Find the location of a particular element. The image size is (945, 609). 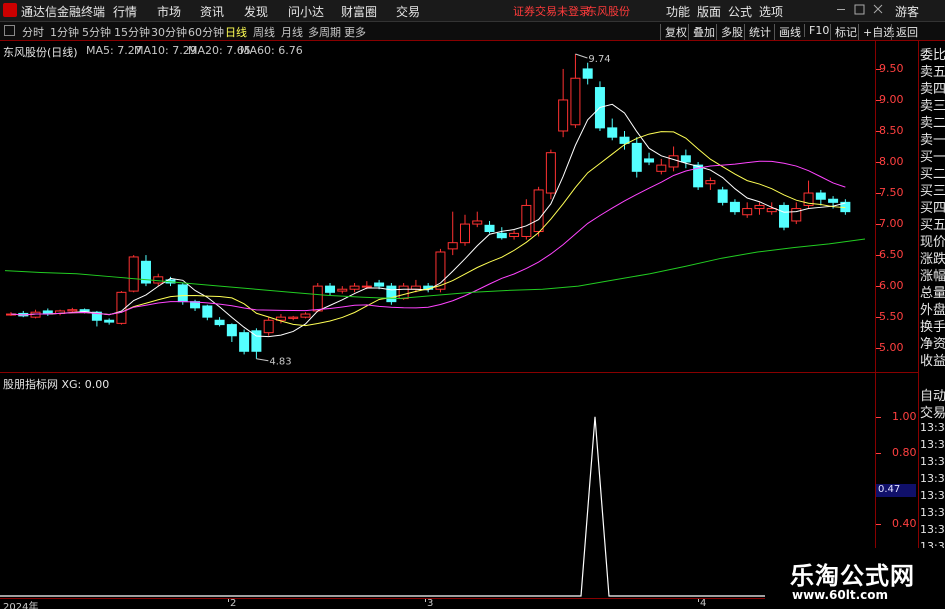

maximize-icon is located at coordinates (859, 9).